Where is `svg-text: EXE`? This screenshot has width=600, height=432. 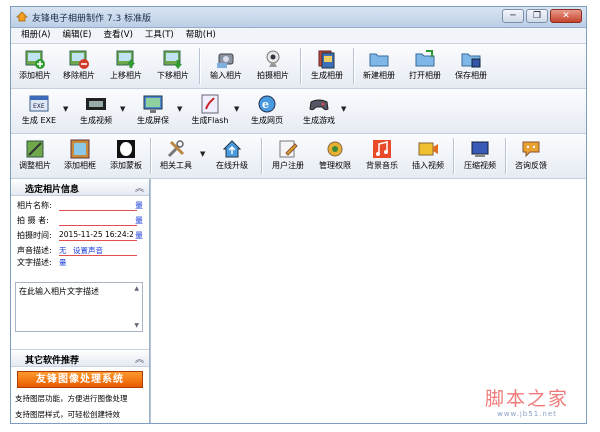
svg-text: EXE is located at coordinates (39, 106).